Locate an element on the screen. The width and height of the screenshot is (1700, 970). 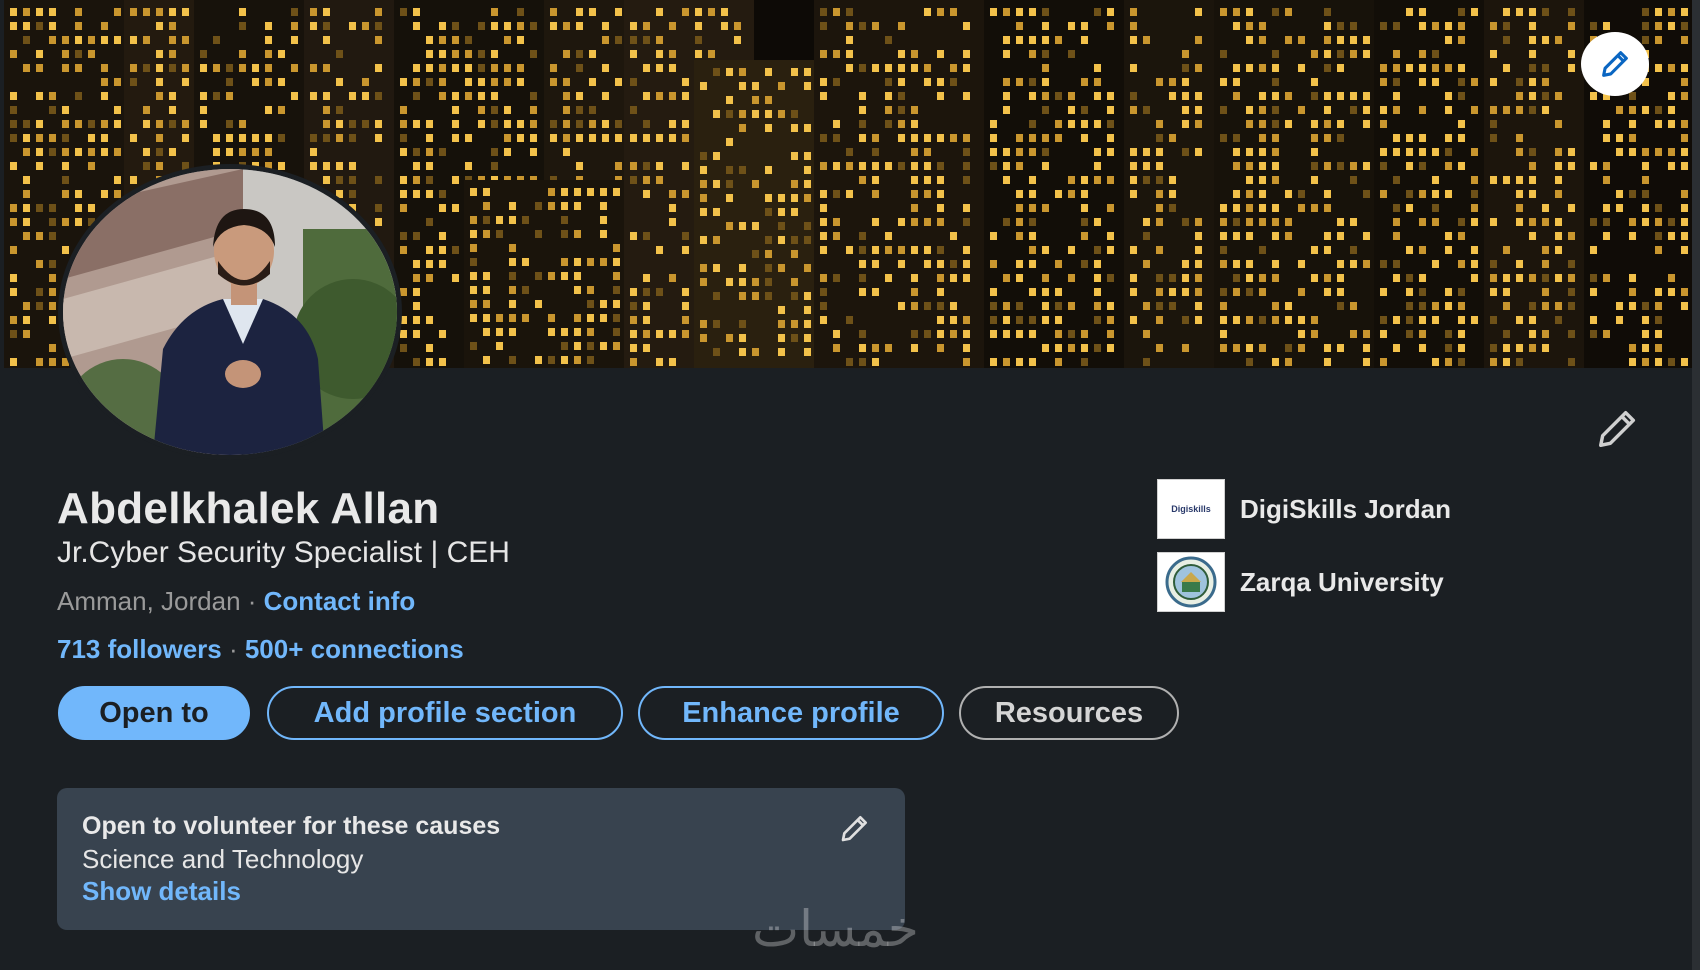
profile-photo is located at coordinates (230, 312).